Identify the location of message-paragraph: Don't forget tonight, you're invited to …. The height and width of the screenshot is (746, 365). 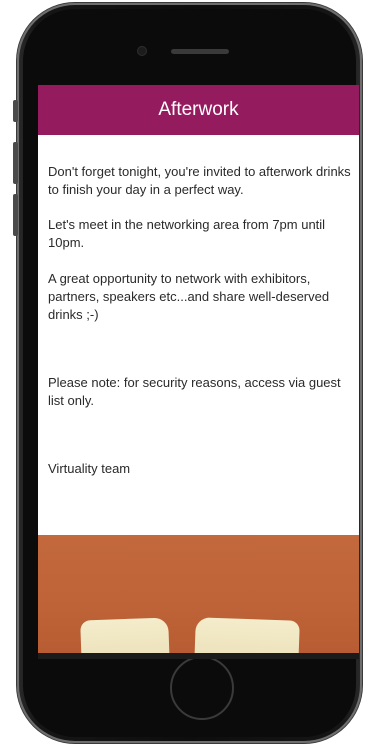
(199, 180).